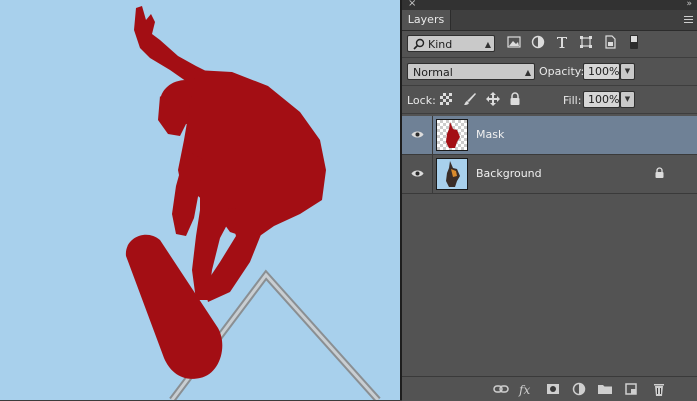 The width and height of the screenshot is (697, 401). Describe the element at coordinates (631, 389) in the screenshot. I see `new-layer-icon` at that location.